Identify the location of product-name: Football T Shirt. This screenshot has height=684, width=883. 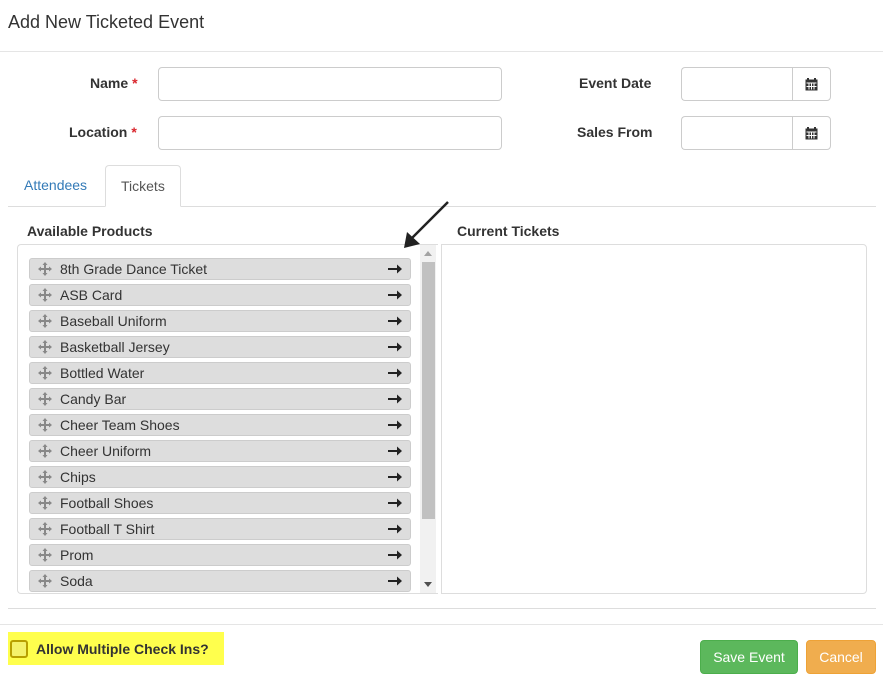
(107, 529).